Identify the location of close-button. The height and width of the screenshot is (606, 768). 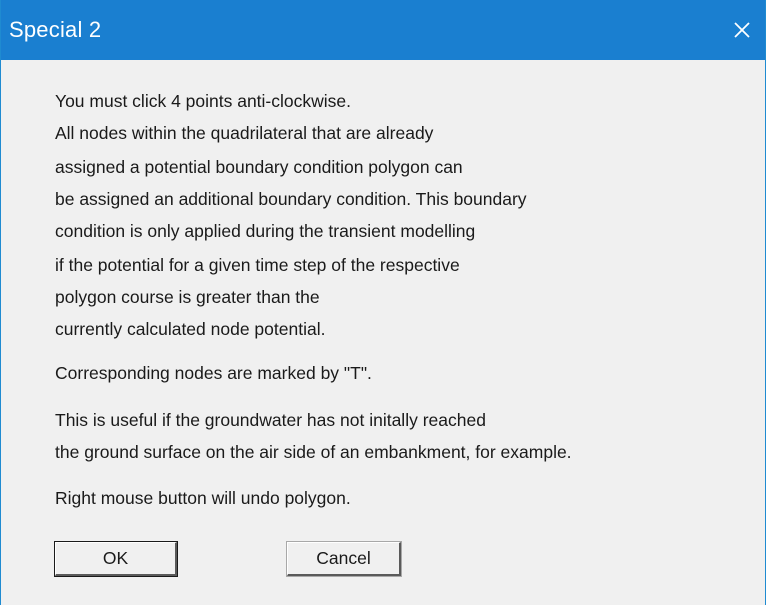
(742, 30).